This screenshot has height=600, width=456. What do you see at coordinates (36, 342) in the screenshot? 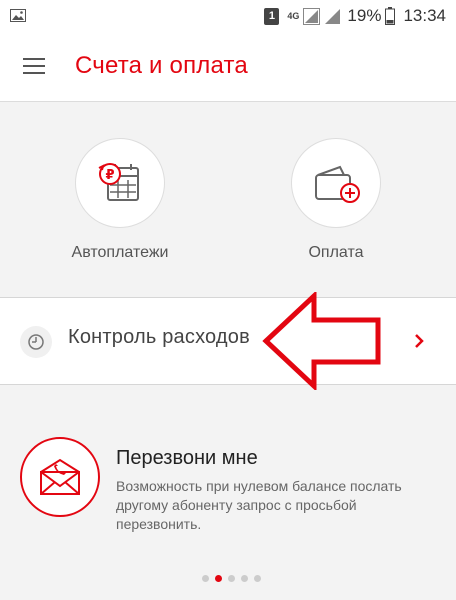
I see `clock-icon` at bounding box center [36, 342].